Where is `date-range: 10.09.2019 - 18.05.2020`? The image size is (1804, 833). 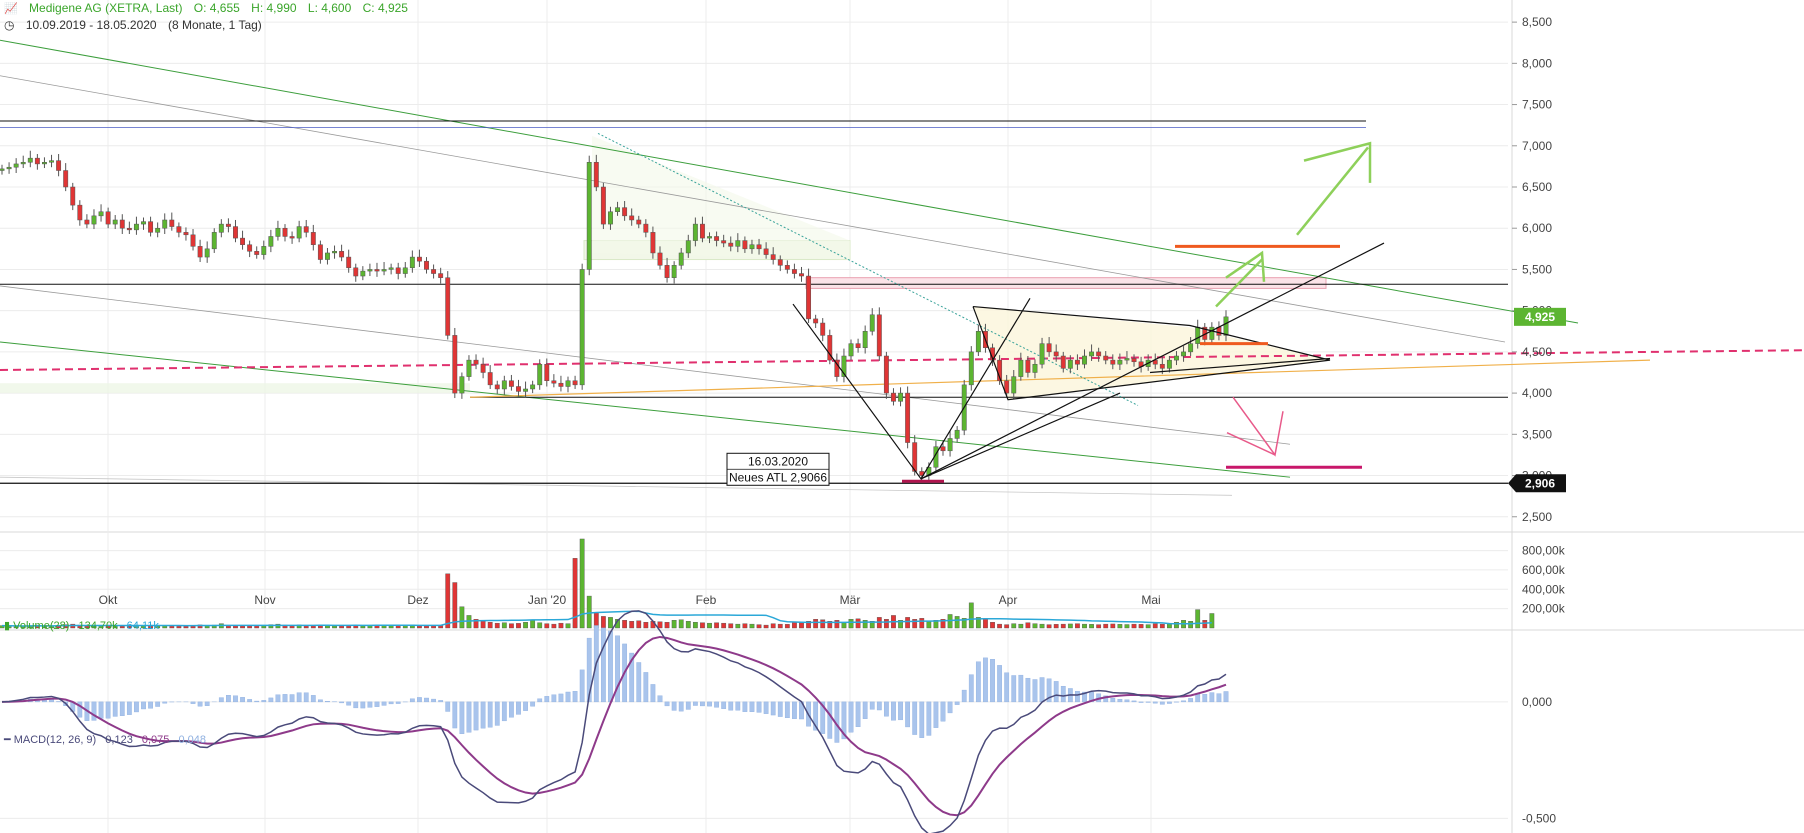 date-range: 10.09.2019 - 18.05.2020 is located at coordinates (91, 25).